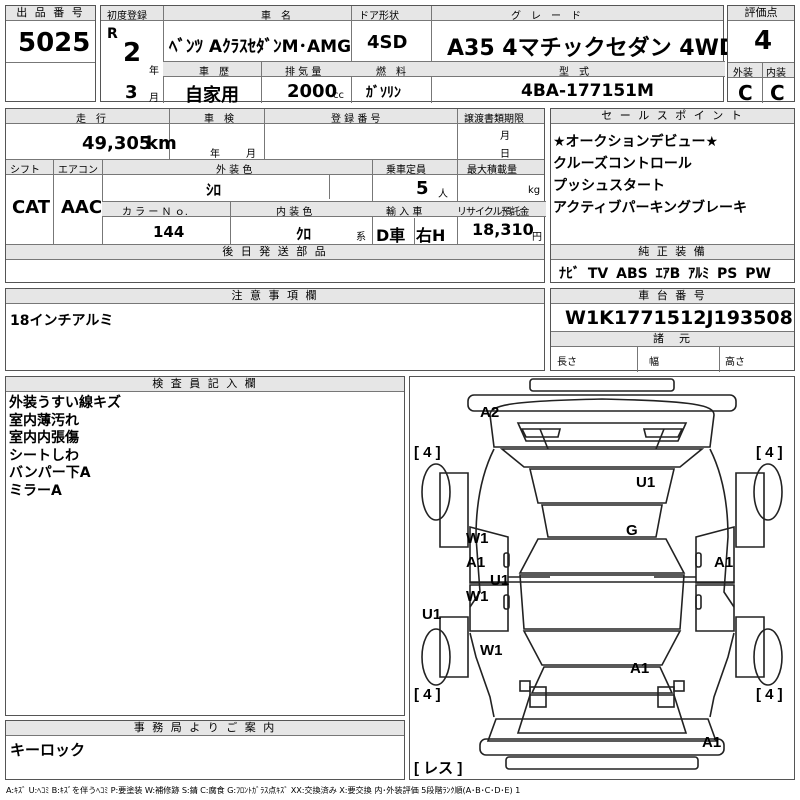 This screenshot has height=800, width=800. What do you see at coordinates (636, 142) in the screenshot?
I see `sales-point-1: ★オークションデビュー★` at bounding box center [636, 142].